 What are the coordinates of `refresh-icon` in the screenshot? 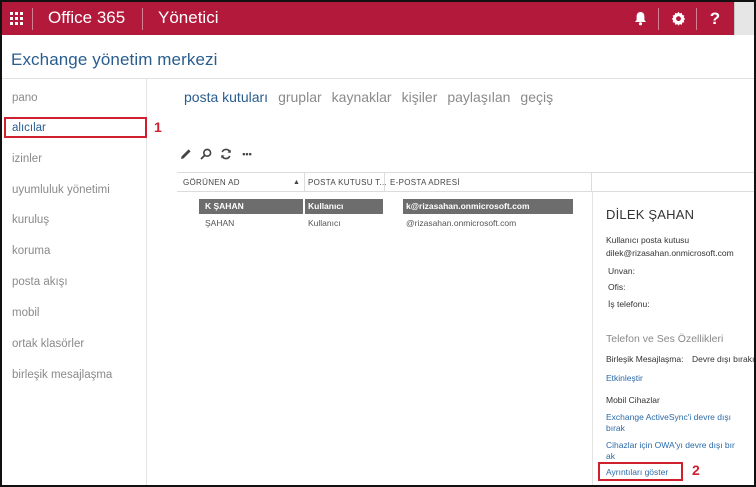 It's located at (226, 154).